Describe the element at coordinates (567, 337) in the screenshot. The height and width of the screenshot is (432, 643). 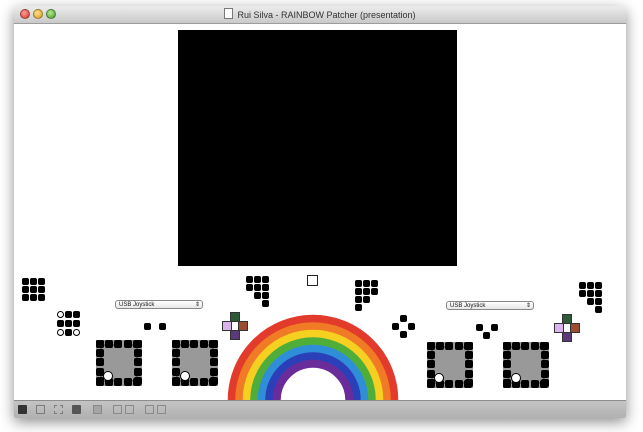
I see `dpad-down` at that location.